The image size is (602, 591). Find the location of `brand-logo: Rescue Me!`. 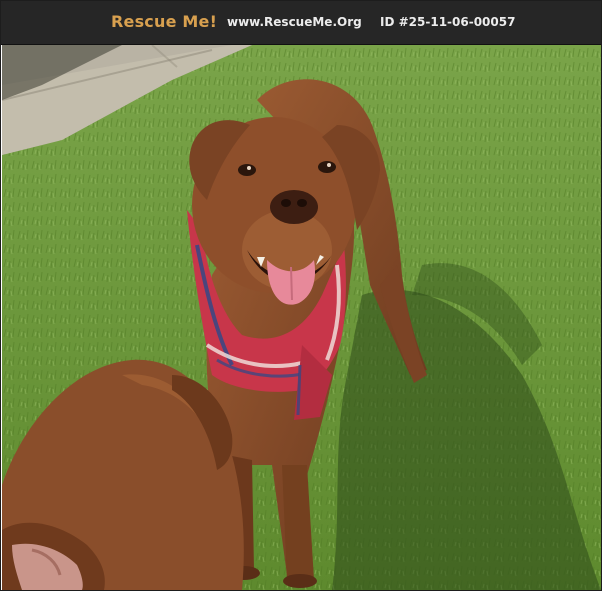

brand-logo: Rescue Me! is located at coordinates (164, 21).